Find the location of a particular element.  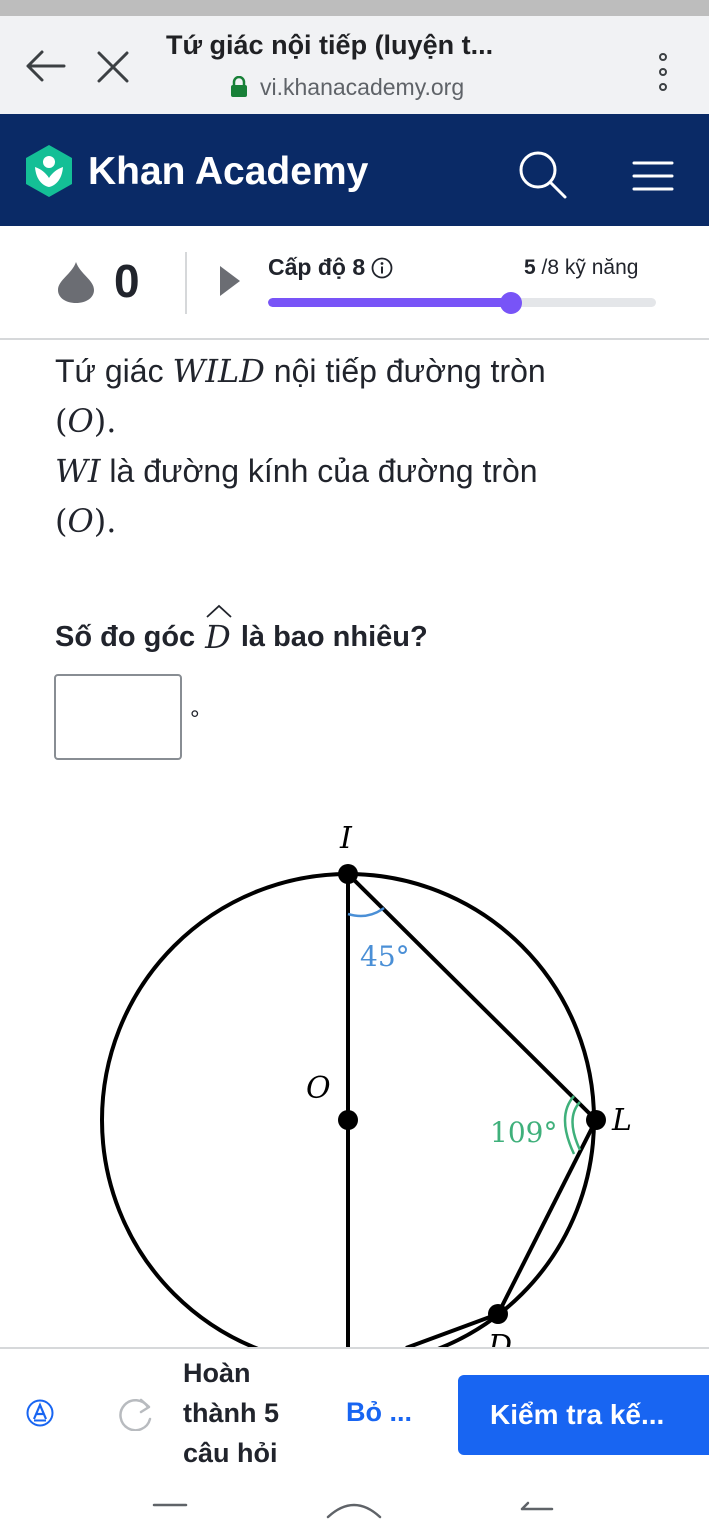

system-status-strip is located at coordinates (354, 8).